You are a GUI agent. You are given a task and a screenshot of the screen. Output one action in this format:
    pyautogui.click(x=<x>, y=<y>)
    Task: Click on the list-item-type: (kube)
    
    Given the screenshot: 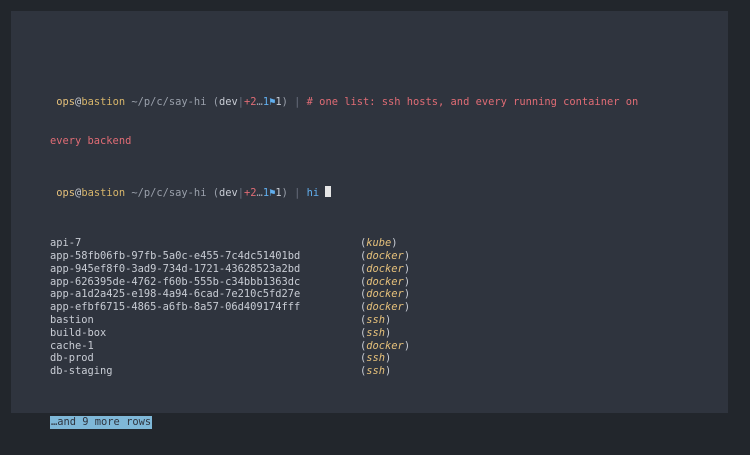 What is the action you would take?
    pyautogui.click(x=379, y=243)
    